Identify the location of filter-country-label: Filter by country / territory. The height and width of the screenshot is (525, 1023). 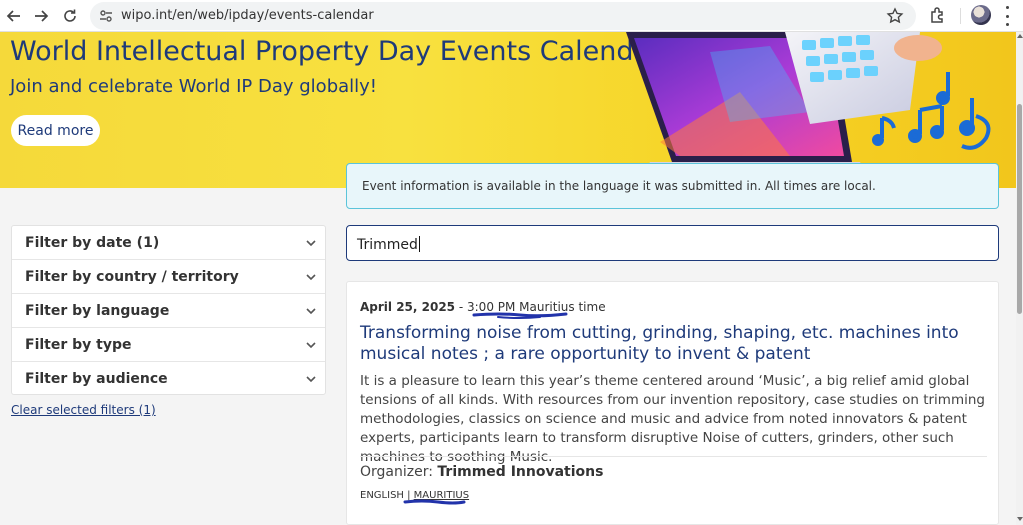
(132, 277).